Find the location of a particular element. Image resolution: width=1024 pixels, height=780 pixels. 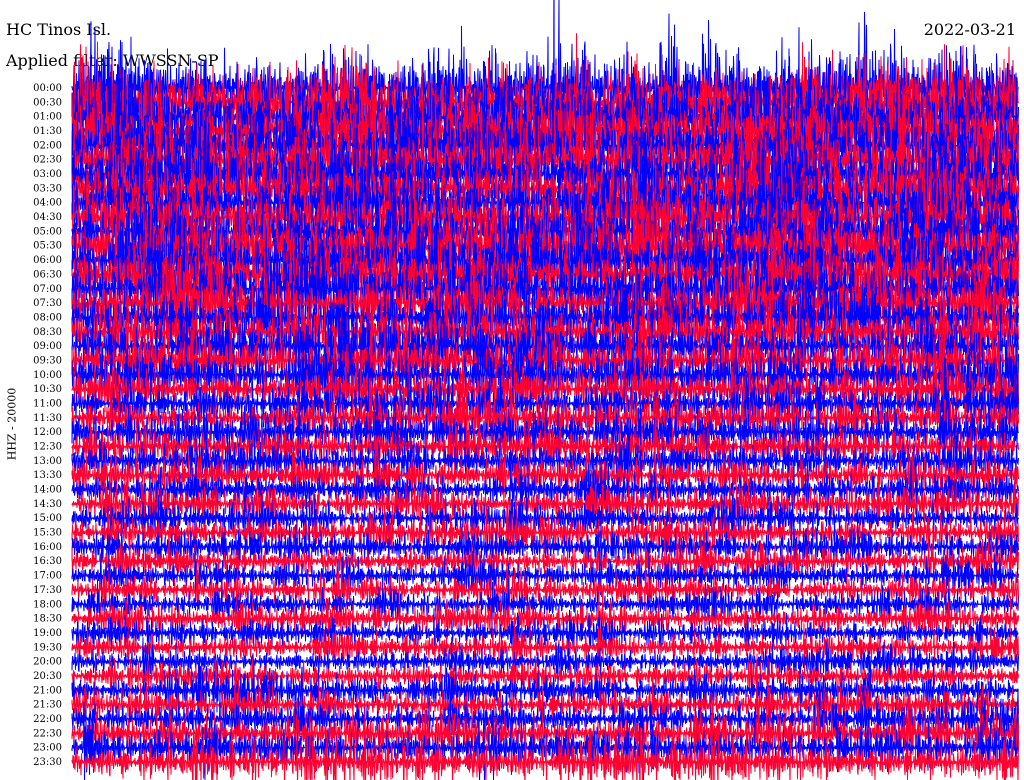

row-time-label: 20:30 is located at coordinates (47, 676).